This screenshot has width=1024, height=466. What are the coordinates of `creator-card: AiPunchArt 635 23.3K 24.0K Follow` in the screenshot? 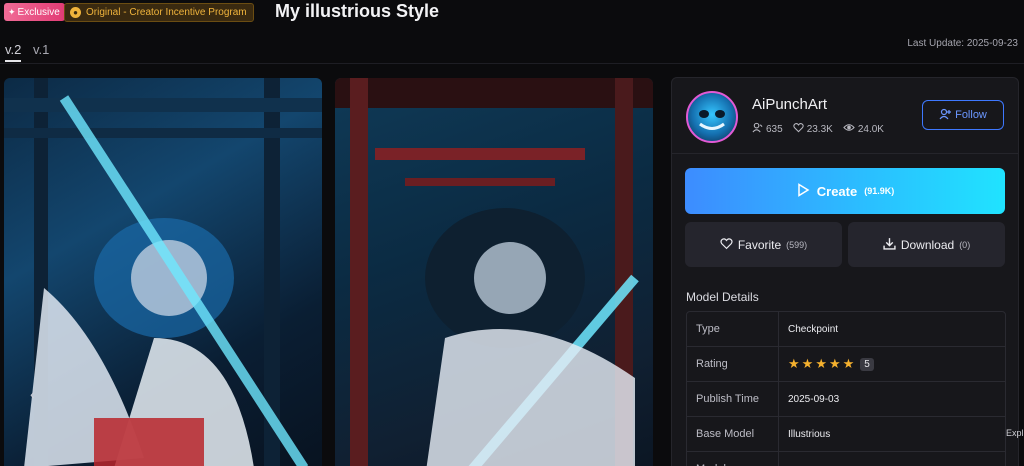 It's located at (845, 116).